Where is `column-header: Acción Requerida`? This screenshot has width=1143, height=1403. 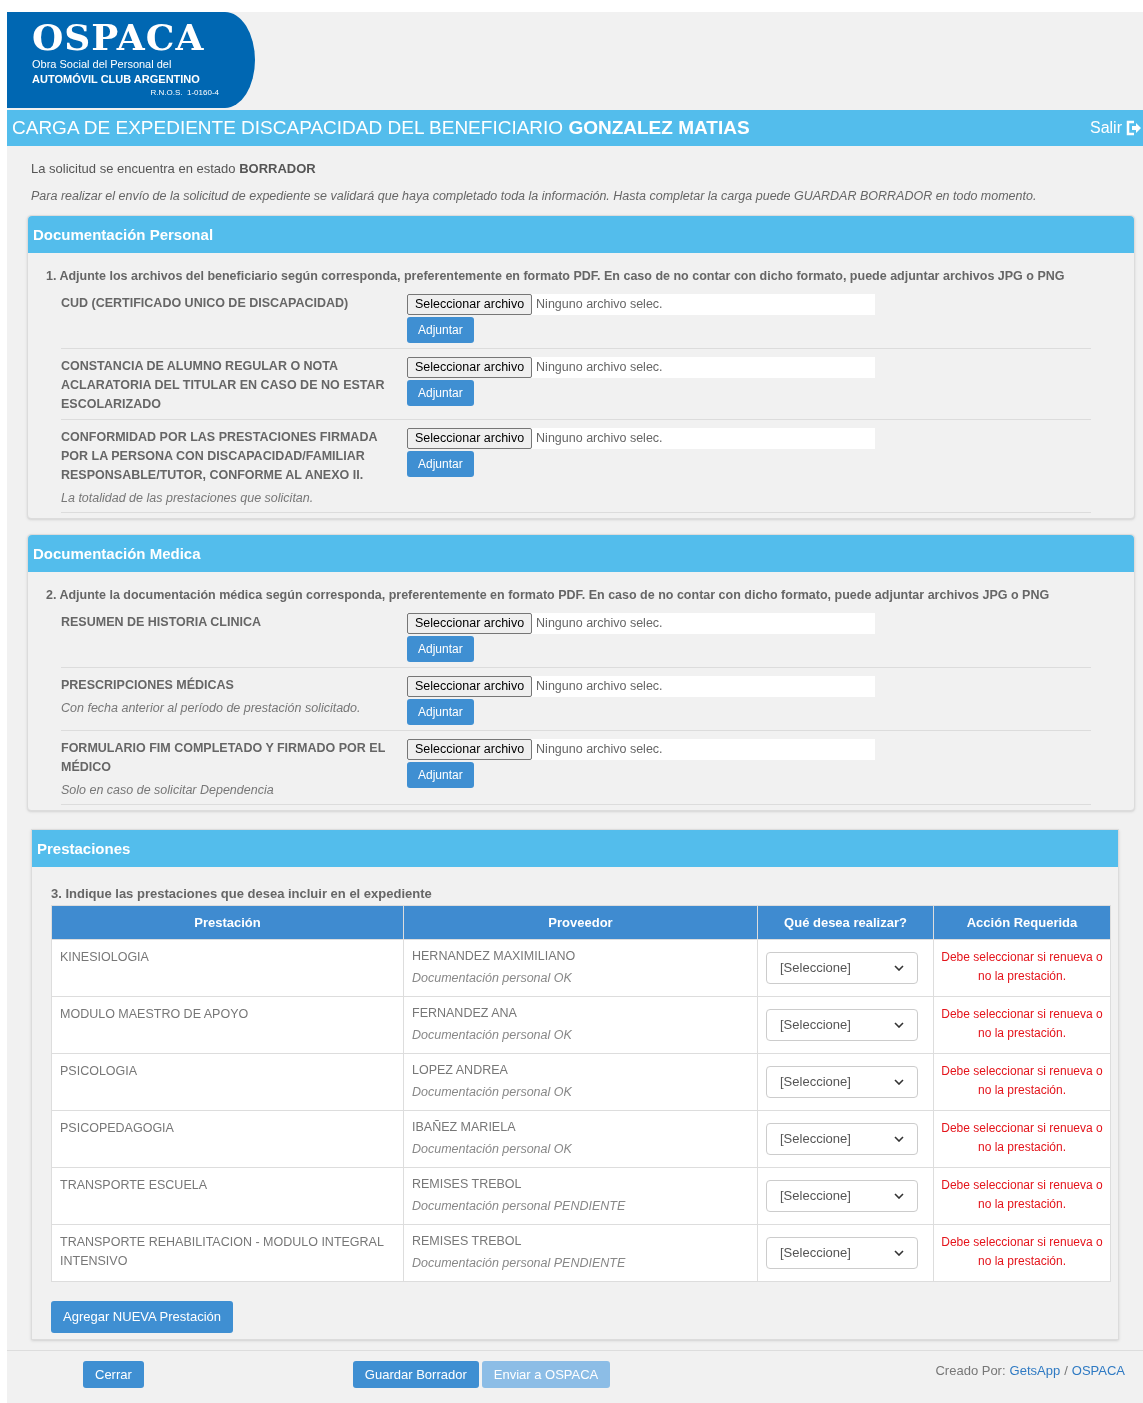 column-header: Acción Requerida is located at coordinates (1022, 922).